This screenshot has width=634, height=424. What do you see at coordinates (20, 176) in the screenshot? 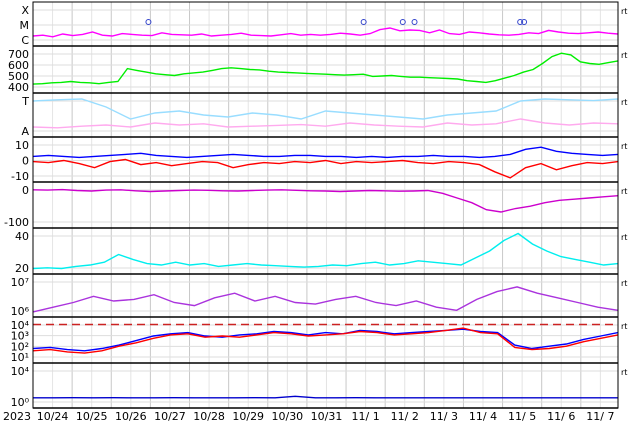
I see `y-tick-label: -10` at bounding box center [20, 176].